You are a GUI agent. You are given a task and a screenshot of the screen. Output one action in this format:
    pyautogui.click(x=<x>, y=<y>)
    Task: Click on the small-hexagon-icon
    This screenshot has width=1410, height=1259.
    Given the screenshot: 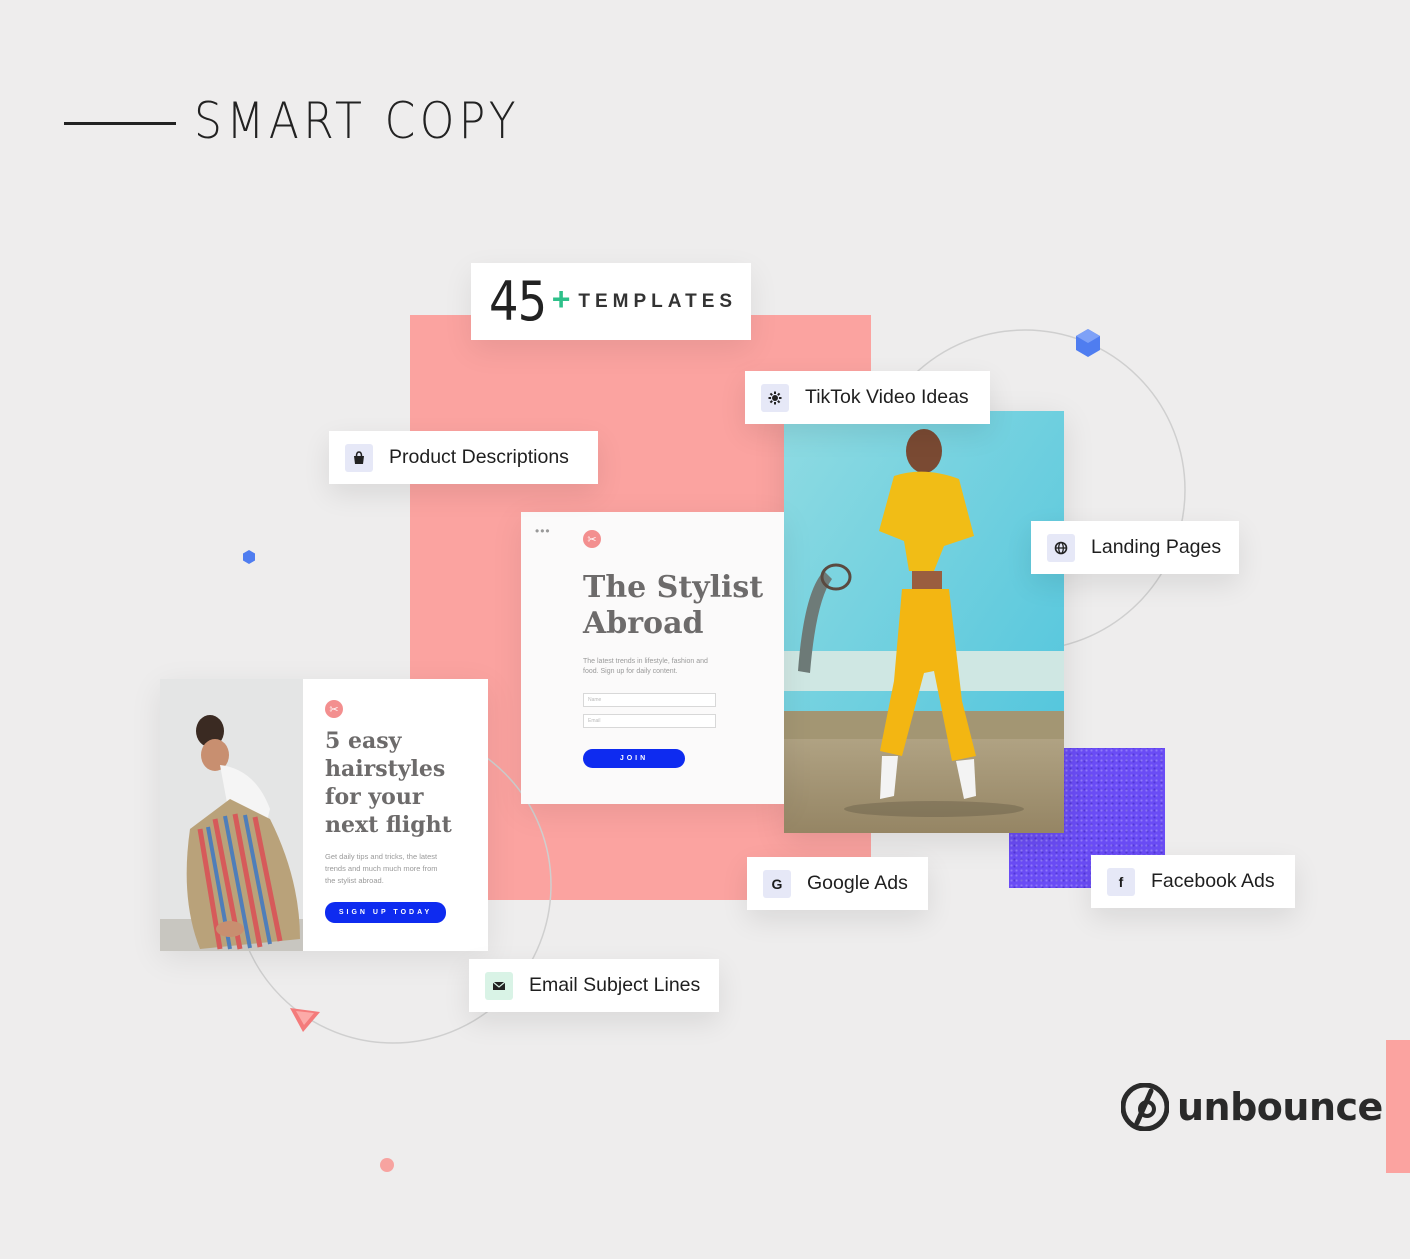 What is the action you would take?
    pyautogui.click(x=249, y=557)
    